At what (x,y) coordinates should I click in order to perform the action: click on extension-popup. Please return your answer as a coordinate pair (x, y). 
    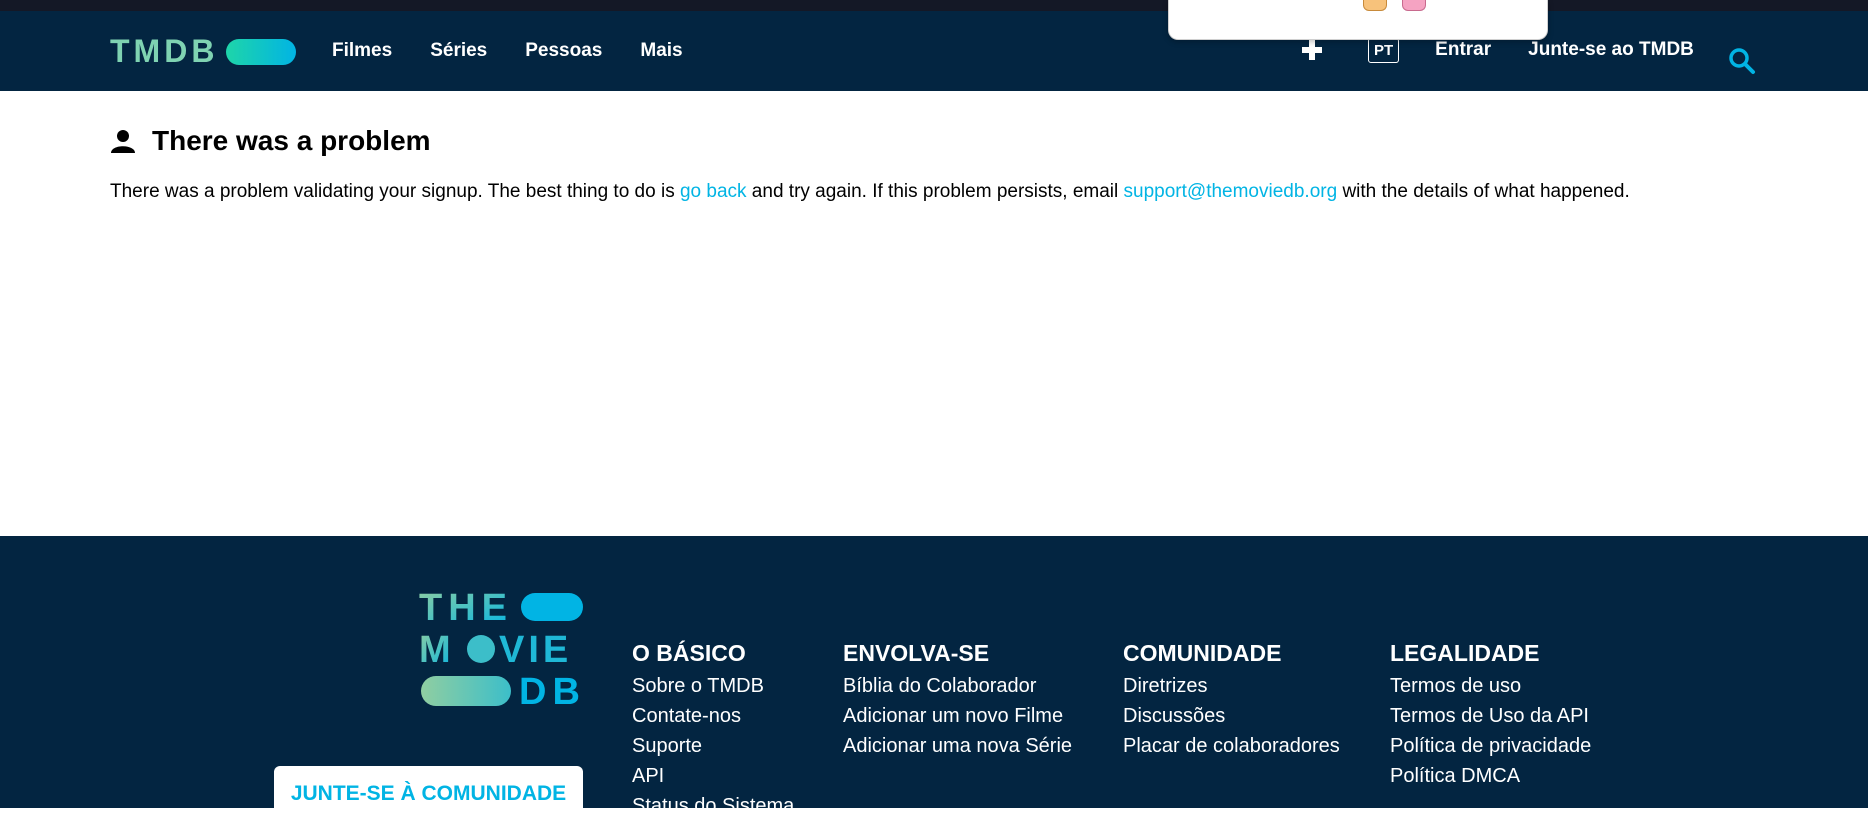
    Looking at the image, I should click on (1358, 20).